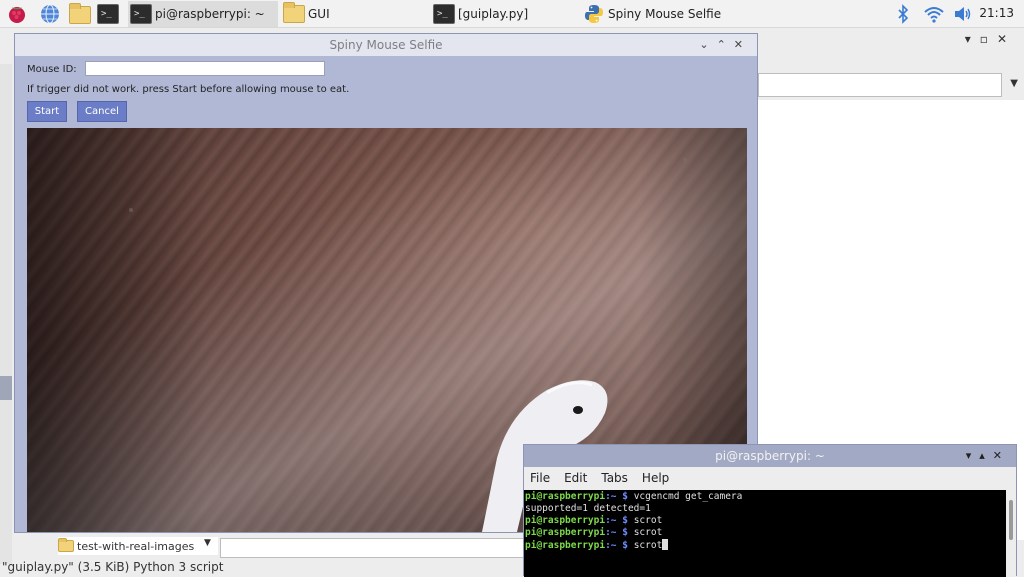  Describe the element at coordinates (963, 14) in the screenshot. I see `volume-icon` at that location.